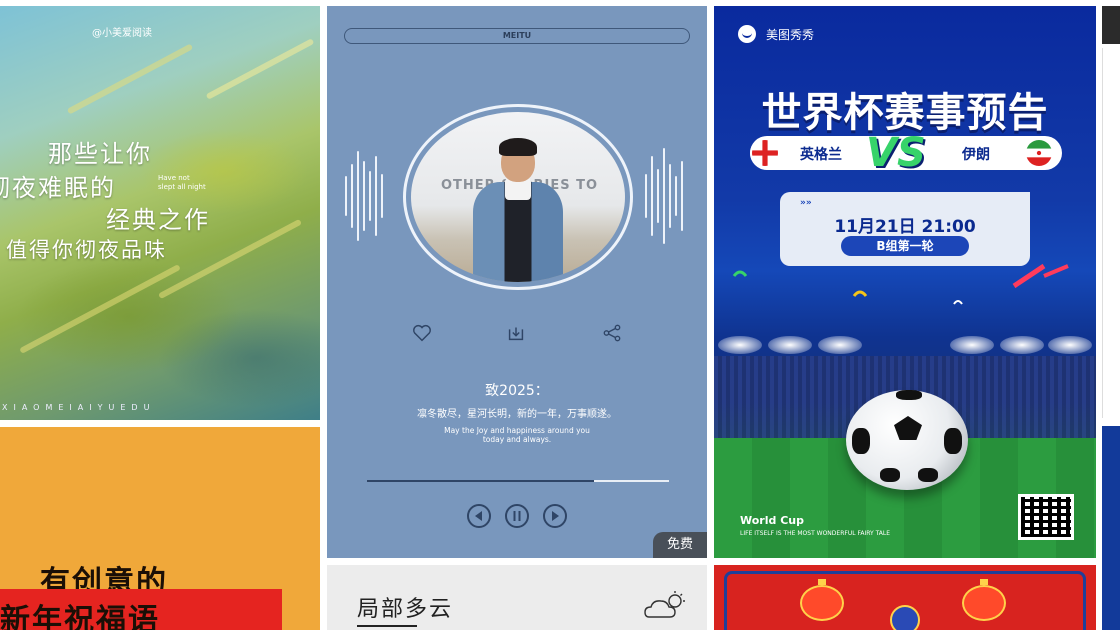 The width and height of the screenshot is (1120, 630). Describe the element at coordinates (517, 516) in the screenshot. I see `pause-icon` at that location.